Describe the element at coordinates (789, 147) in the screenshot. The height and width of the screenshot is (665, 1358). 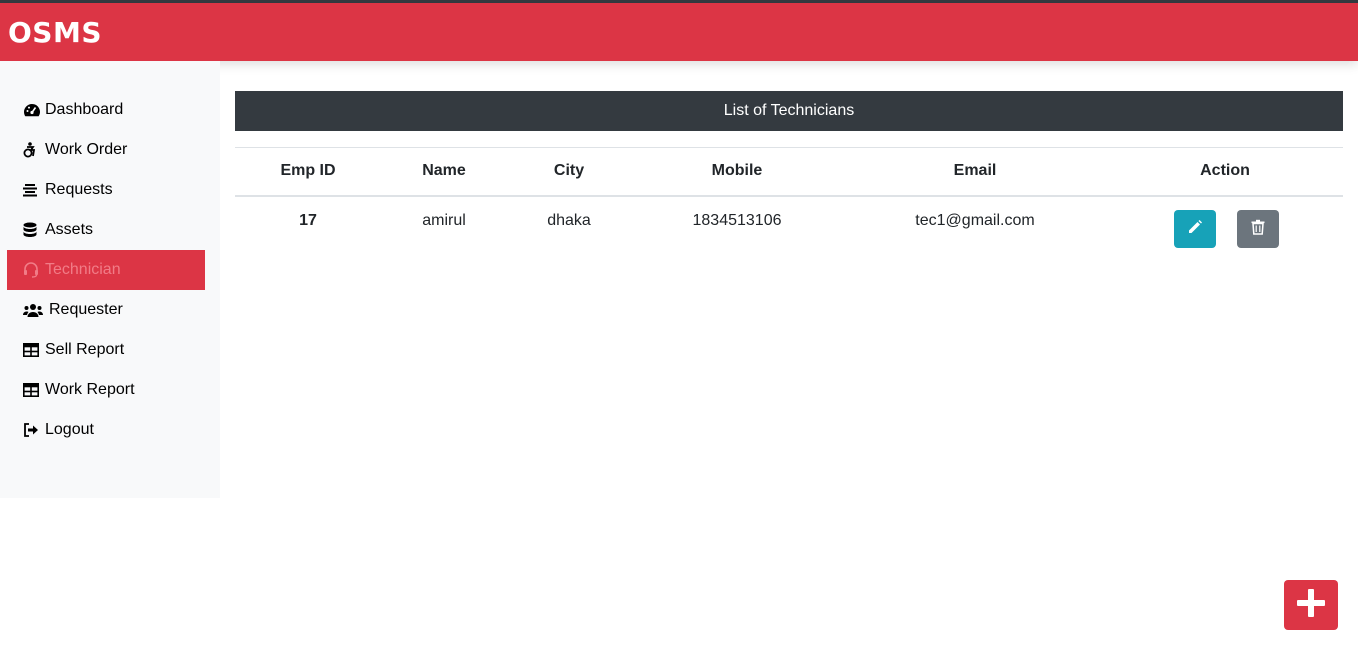
I see `table-top-border` at that location.